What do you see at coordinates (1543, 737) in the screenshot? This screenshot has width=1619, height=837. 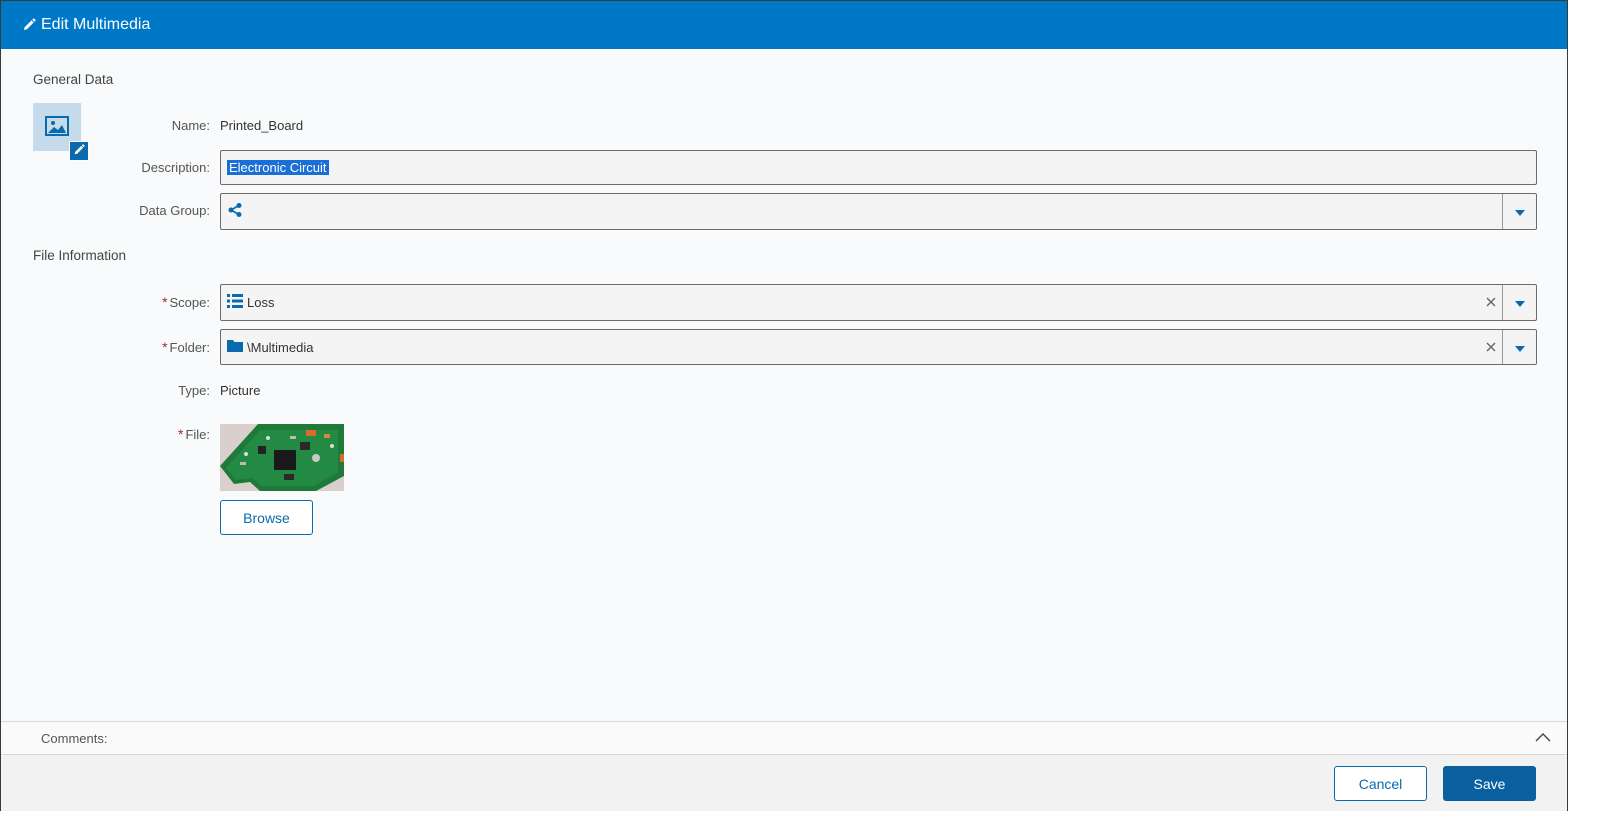 I see `chevron-up-icon` at bounding box center [1543, 737].